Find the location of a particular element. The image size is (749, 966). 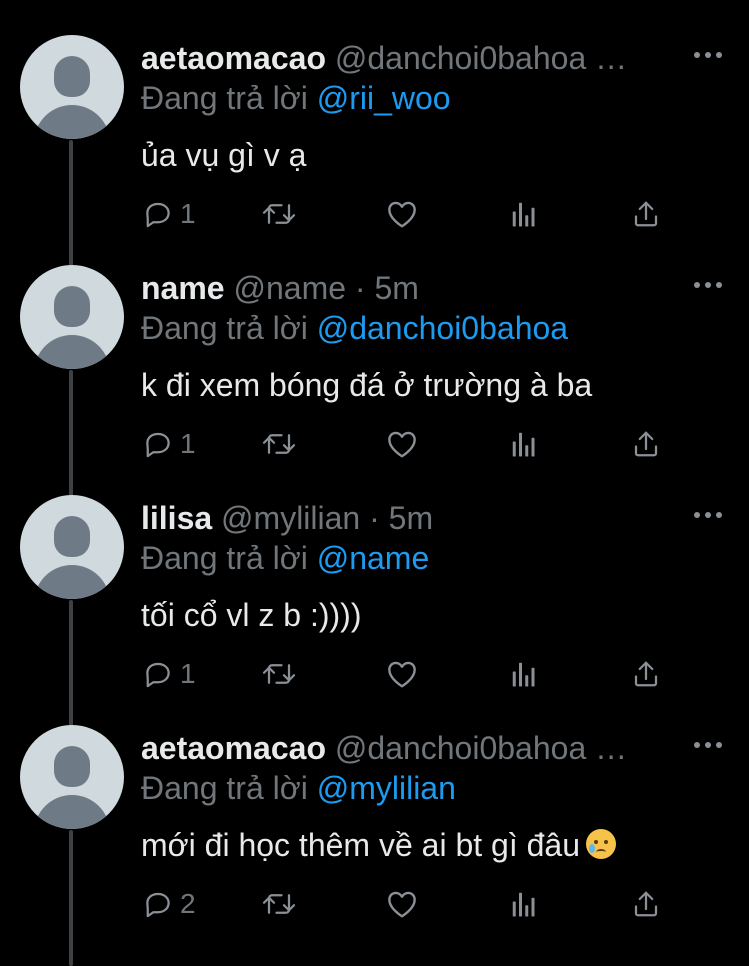

display-name: lilisa is located at coordinates (176, 518).